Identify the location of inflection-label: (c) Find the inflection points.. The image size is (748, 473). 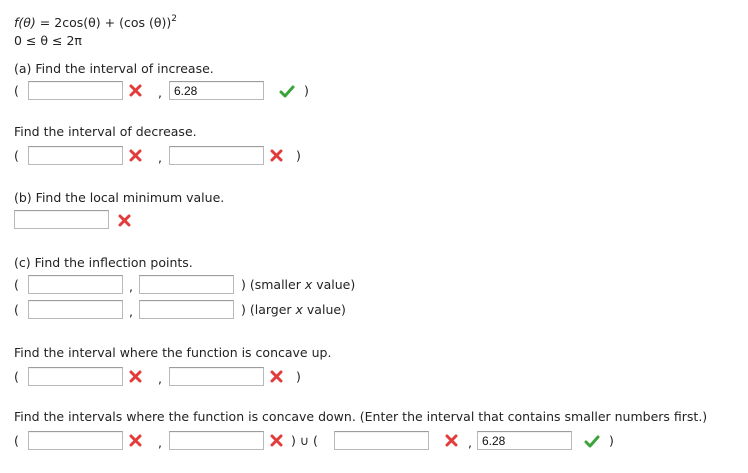
(103, 262).